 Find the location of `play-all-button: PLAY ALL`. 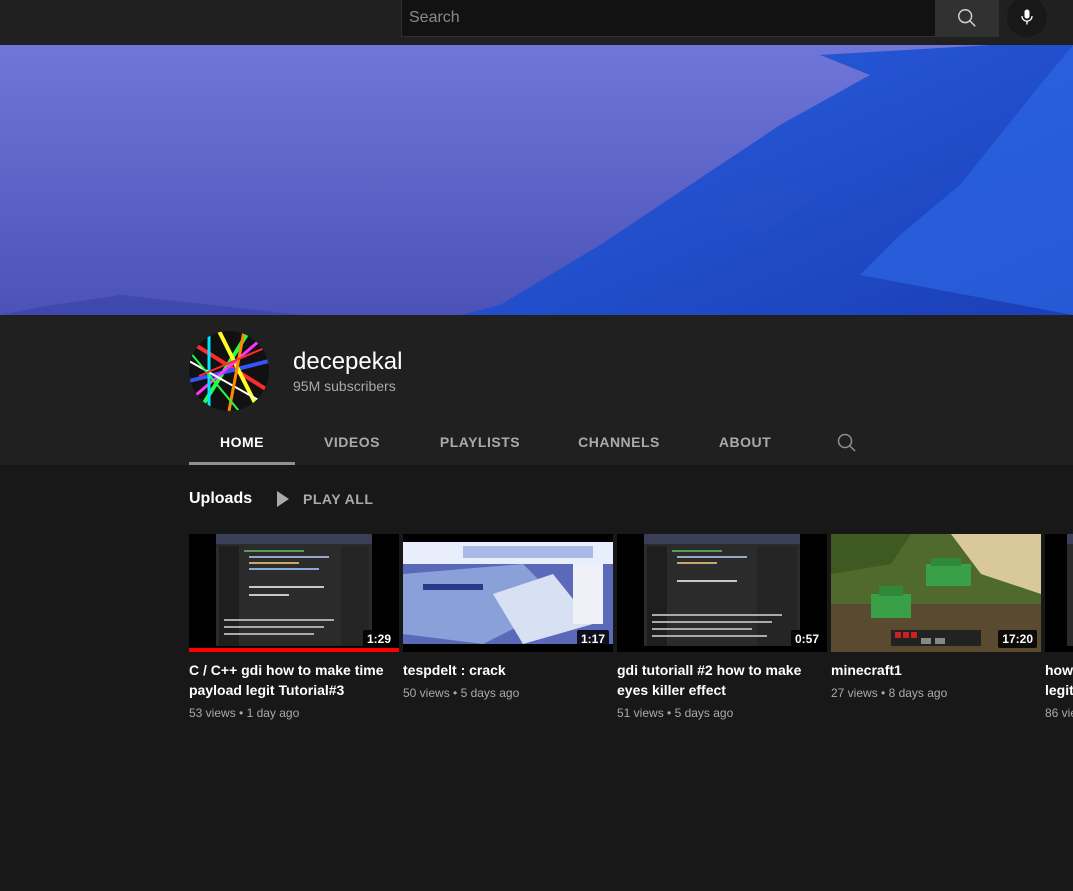

play-all-button: PLAY ALL is located at coordinates (324, 499).